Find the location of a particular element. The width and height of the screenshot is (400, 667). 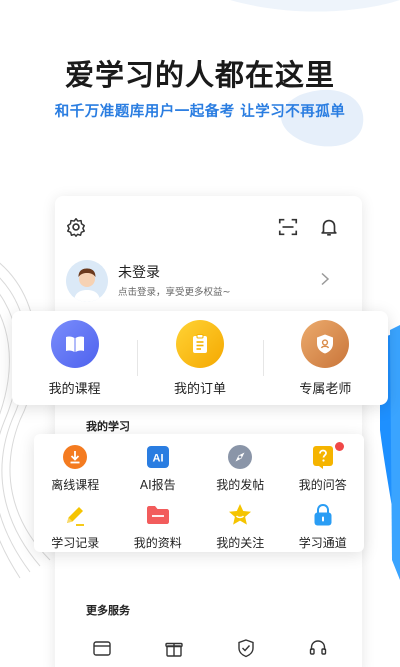

quick-actions-card: 我的课程 我的订单 专属老师 is located at coordinates (200, 358).